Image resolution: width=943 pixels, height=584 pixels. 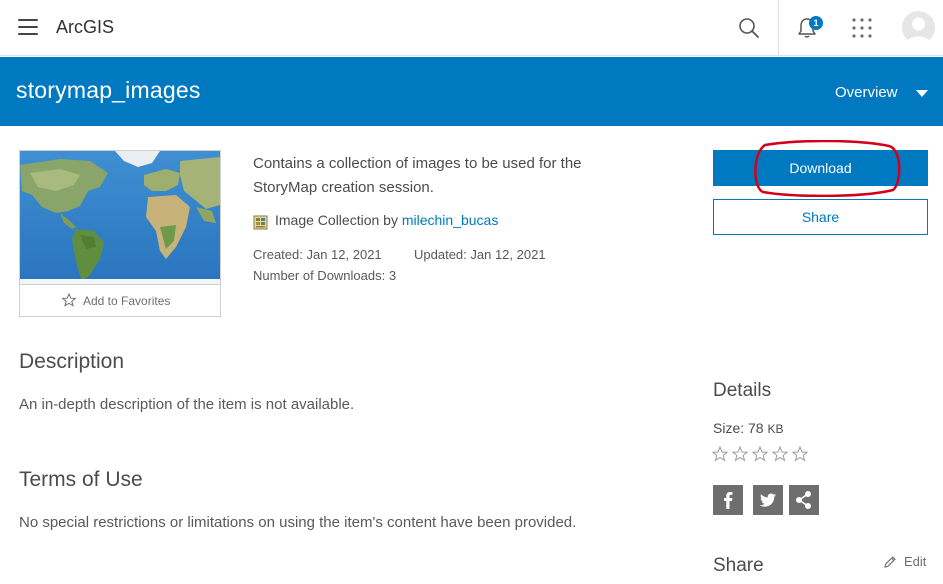 I want to click on tab-overview: Overview, so click(x=866, y=92).